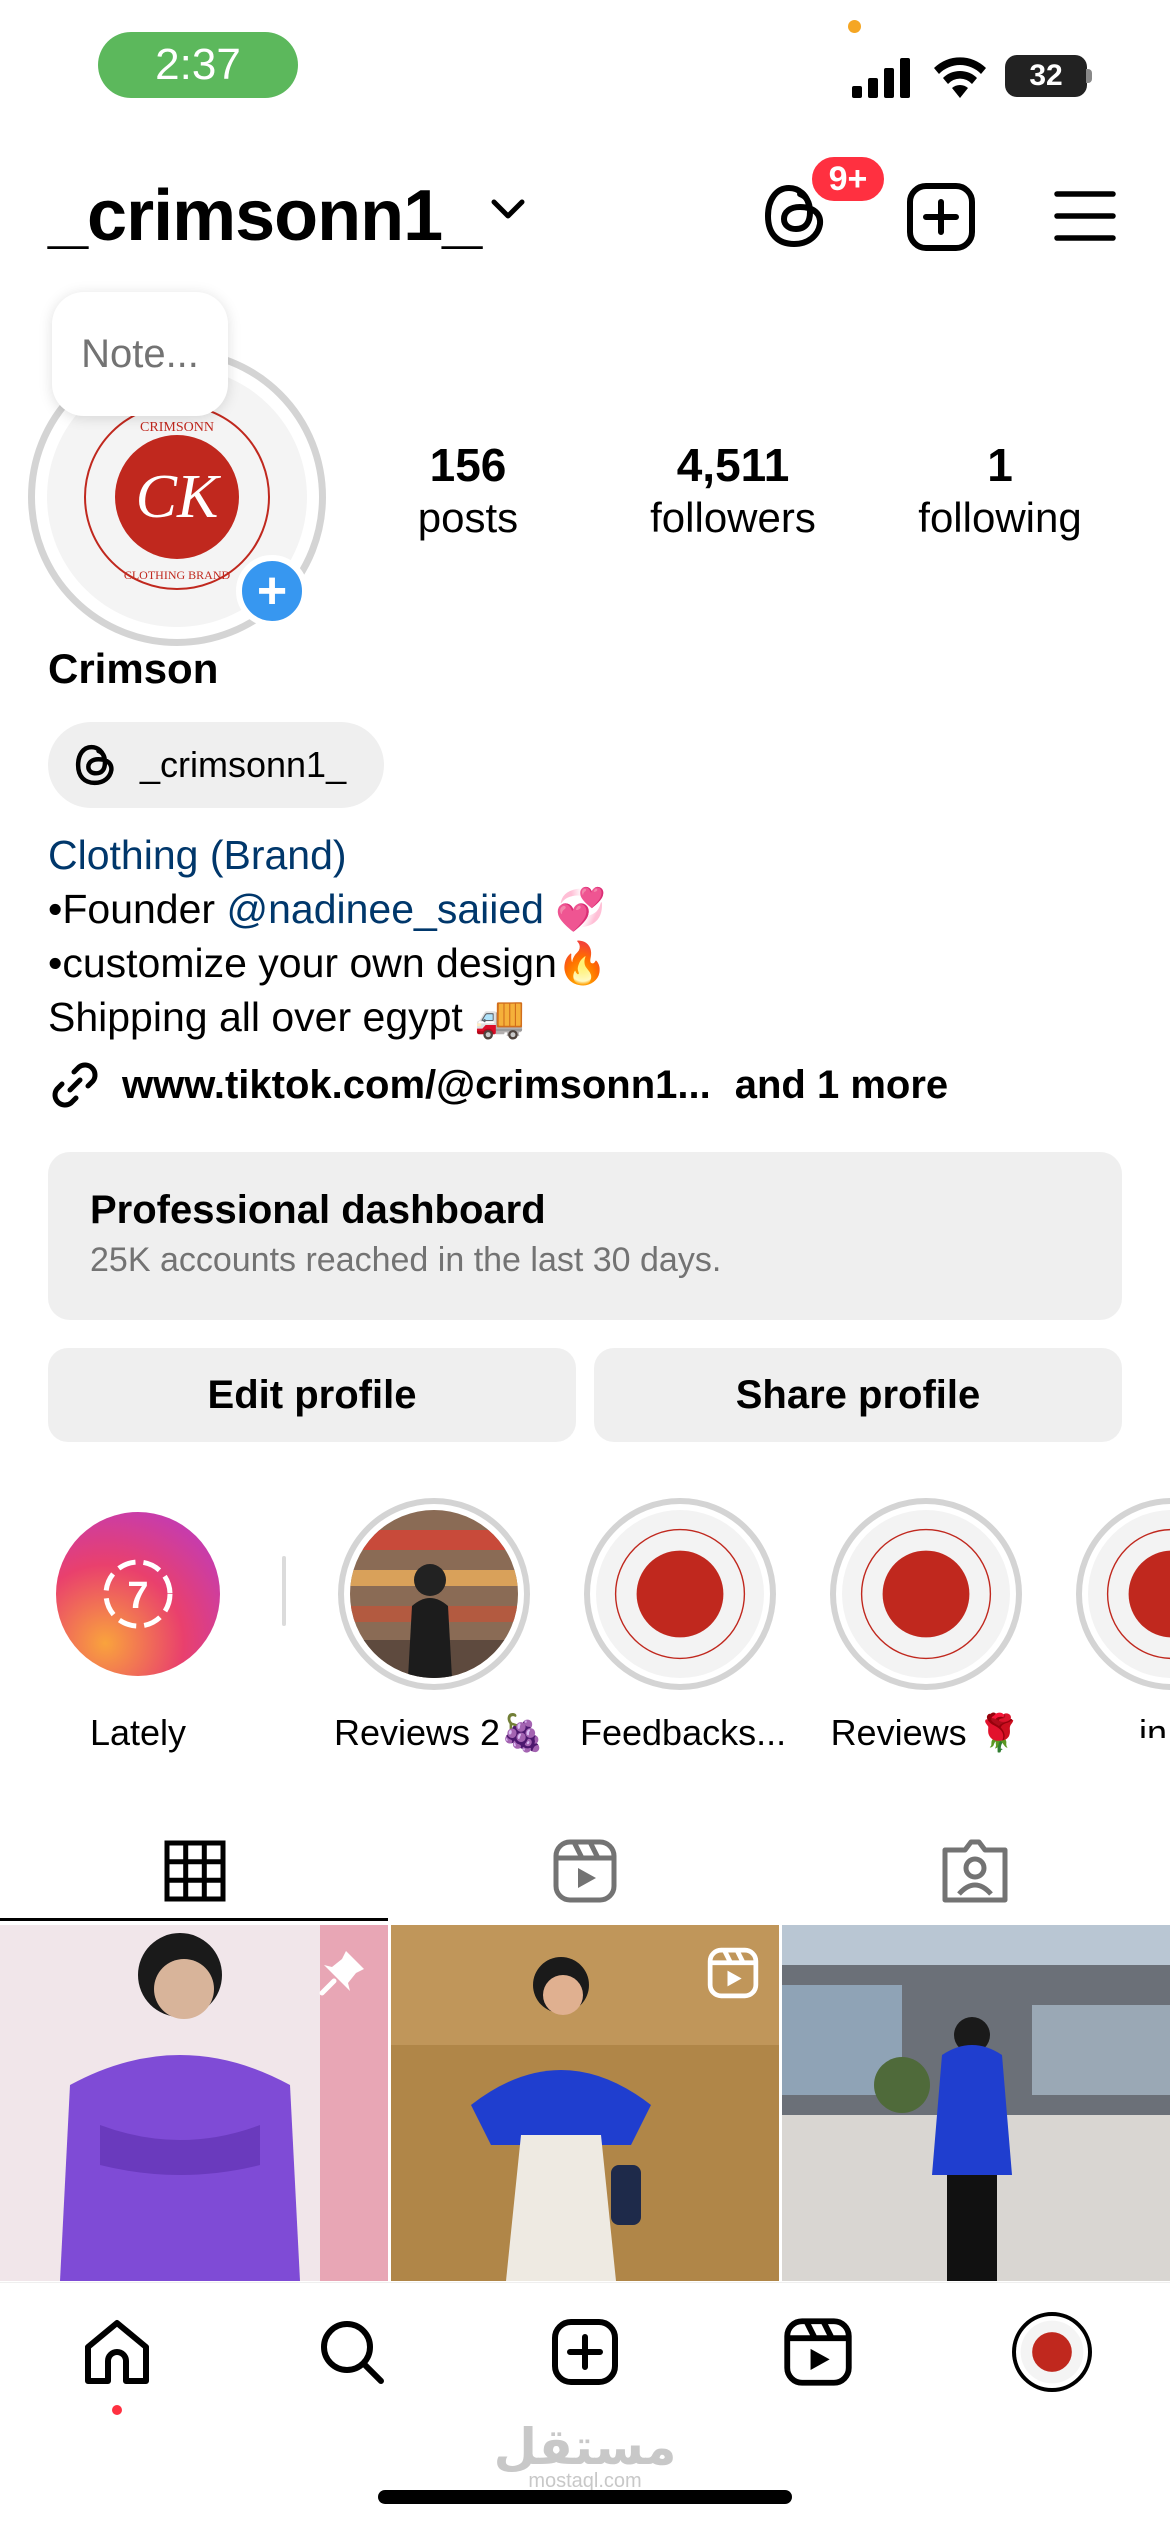 The width and height of the screenshot is (1170, 2532). Describe the element at coordinates (1085, 216) in the screenshot. I see `menu-icon` at that location.